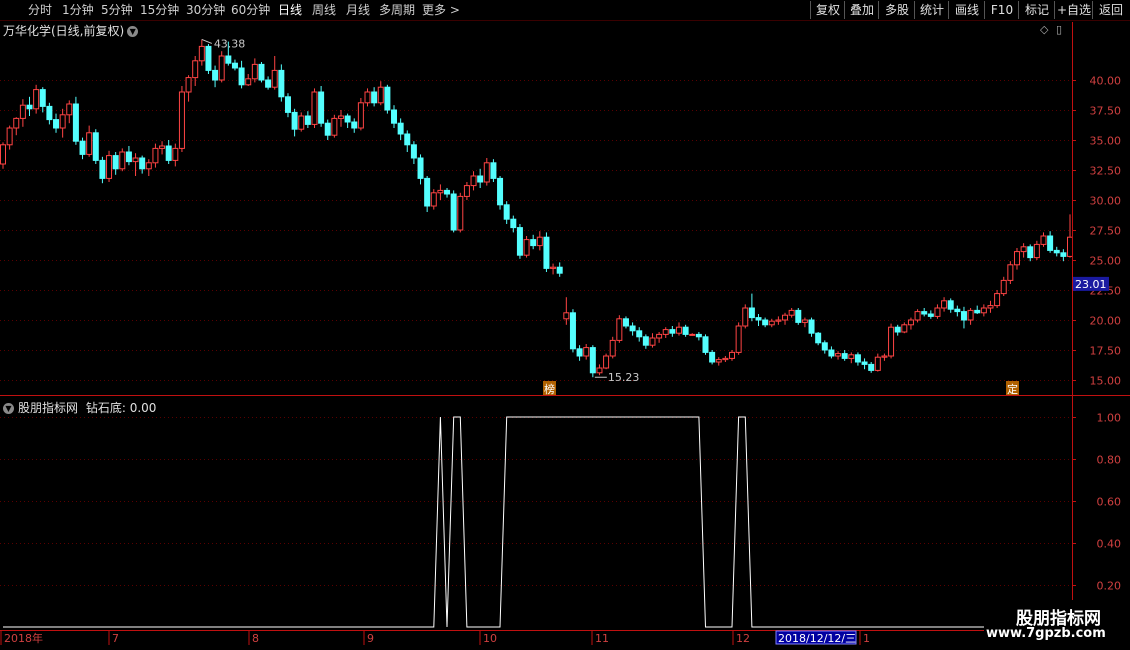 The width and height of the screenshot is (1130, 650). Describe the element at coordinates (1110, 10) in the screenshot. I see `back-button: 返回` at that location.